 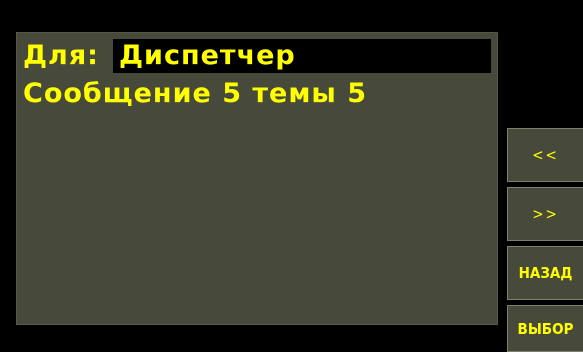 What do you see at coordinates (302, 56) in the screenshot?
I see `recipient-field: Диспетчер` at bounding box center [302, 56].